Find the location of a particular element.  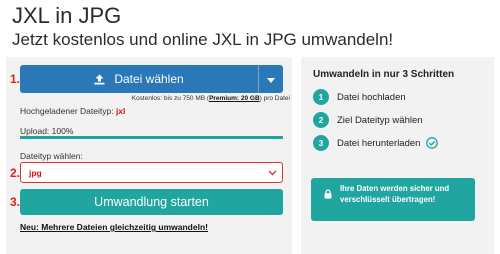

check-circle-icon is located at coordinates (432, 143).